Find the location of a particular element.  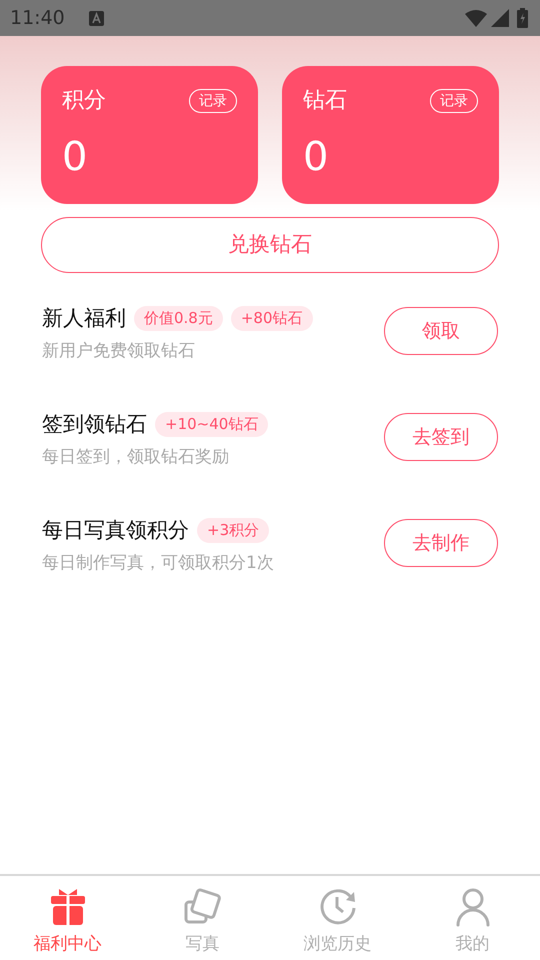

tab-item: 福利中心 is located at coordinates (67, 918).